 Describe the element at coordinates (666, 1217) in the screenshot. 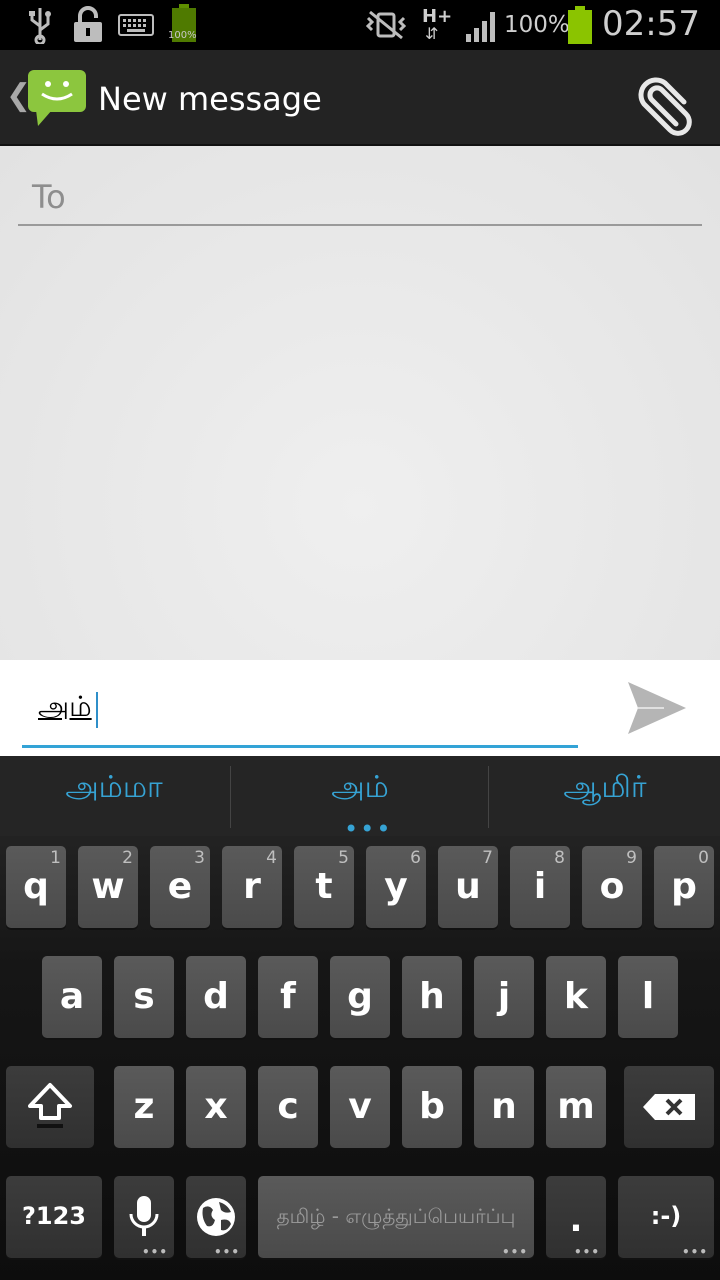

I see `smiley-key: :-) •••` at that location.